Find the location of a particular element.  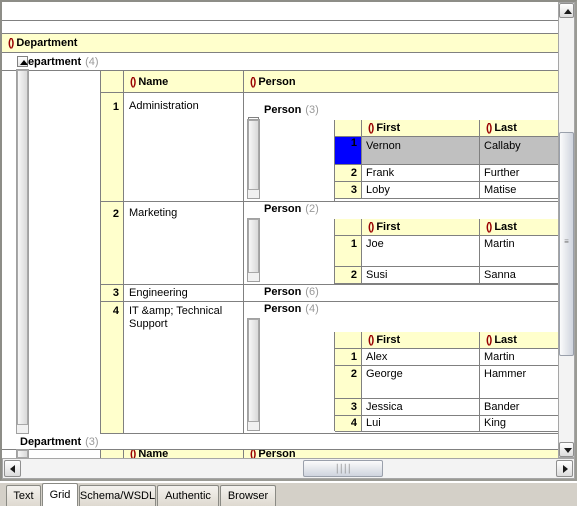

department-group-expander is located at coordinates (22, 61).